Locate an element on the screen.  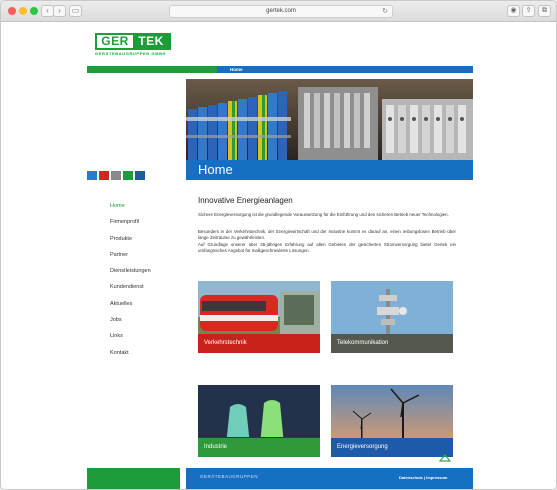
nav-item-dienstleistungen: Dienstleistungen is located at coordinates (130, 275).